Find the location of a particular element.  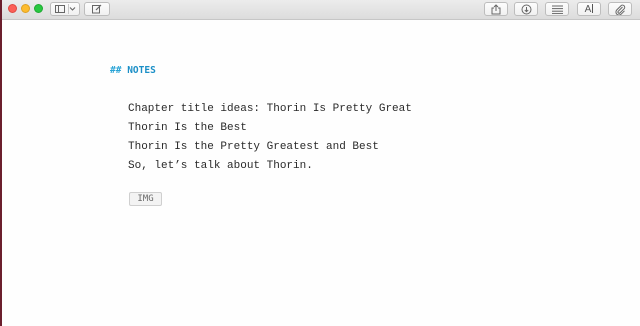

sync-icon is located at coordinates (526, 9).